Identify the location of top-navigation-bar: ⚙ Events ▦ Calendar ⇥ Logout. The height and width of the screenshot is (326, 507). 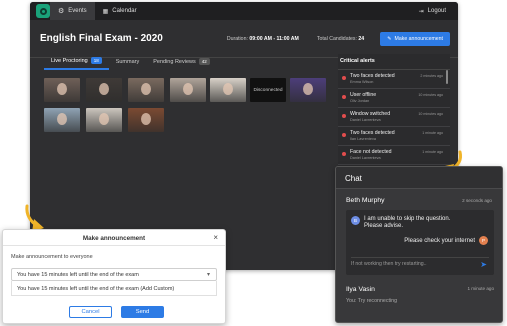
(244, 11).